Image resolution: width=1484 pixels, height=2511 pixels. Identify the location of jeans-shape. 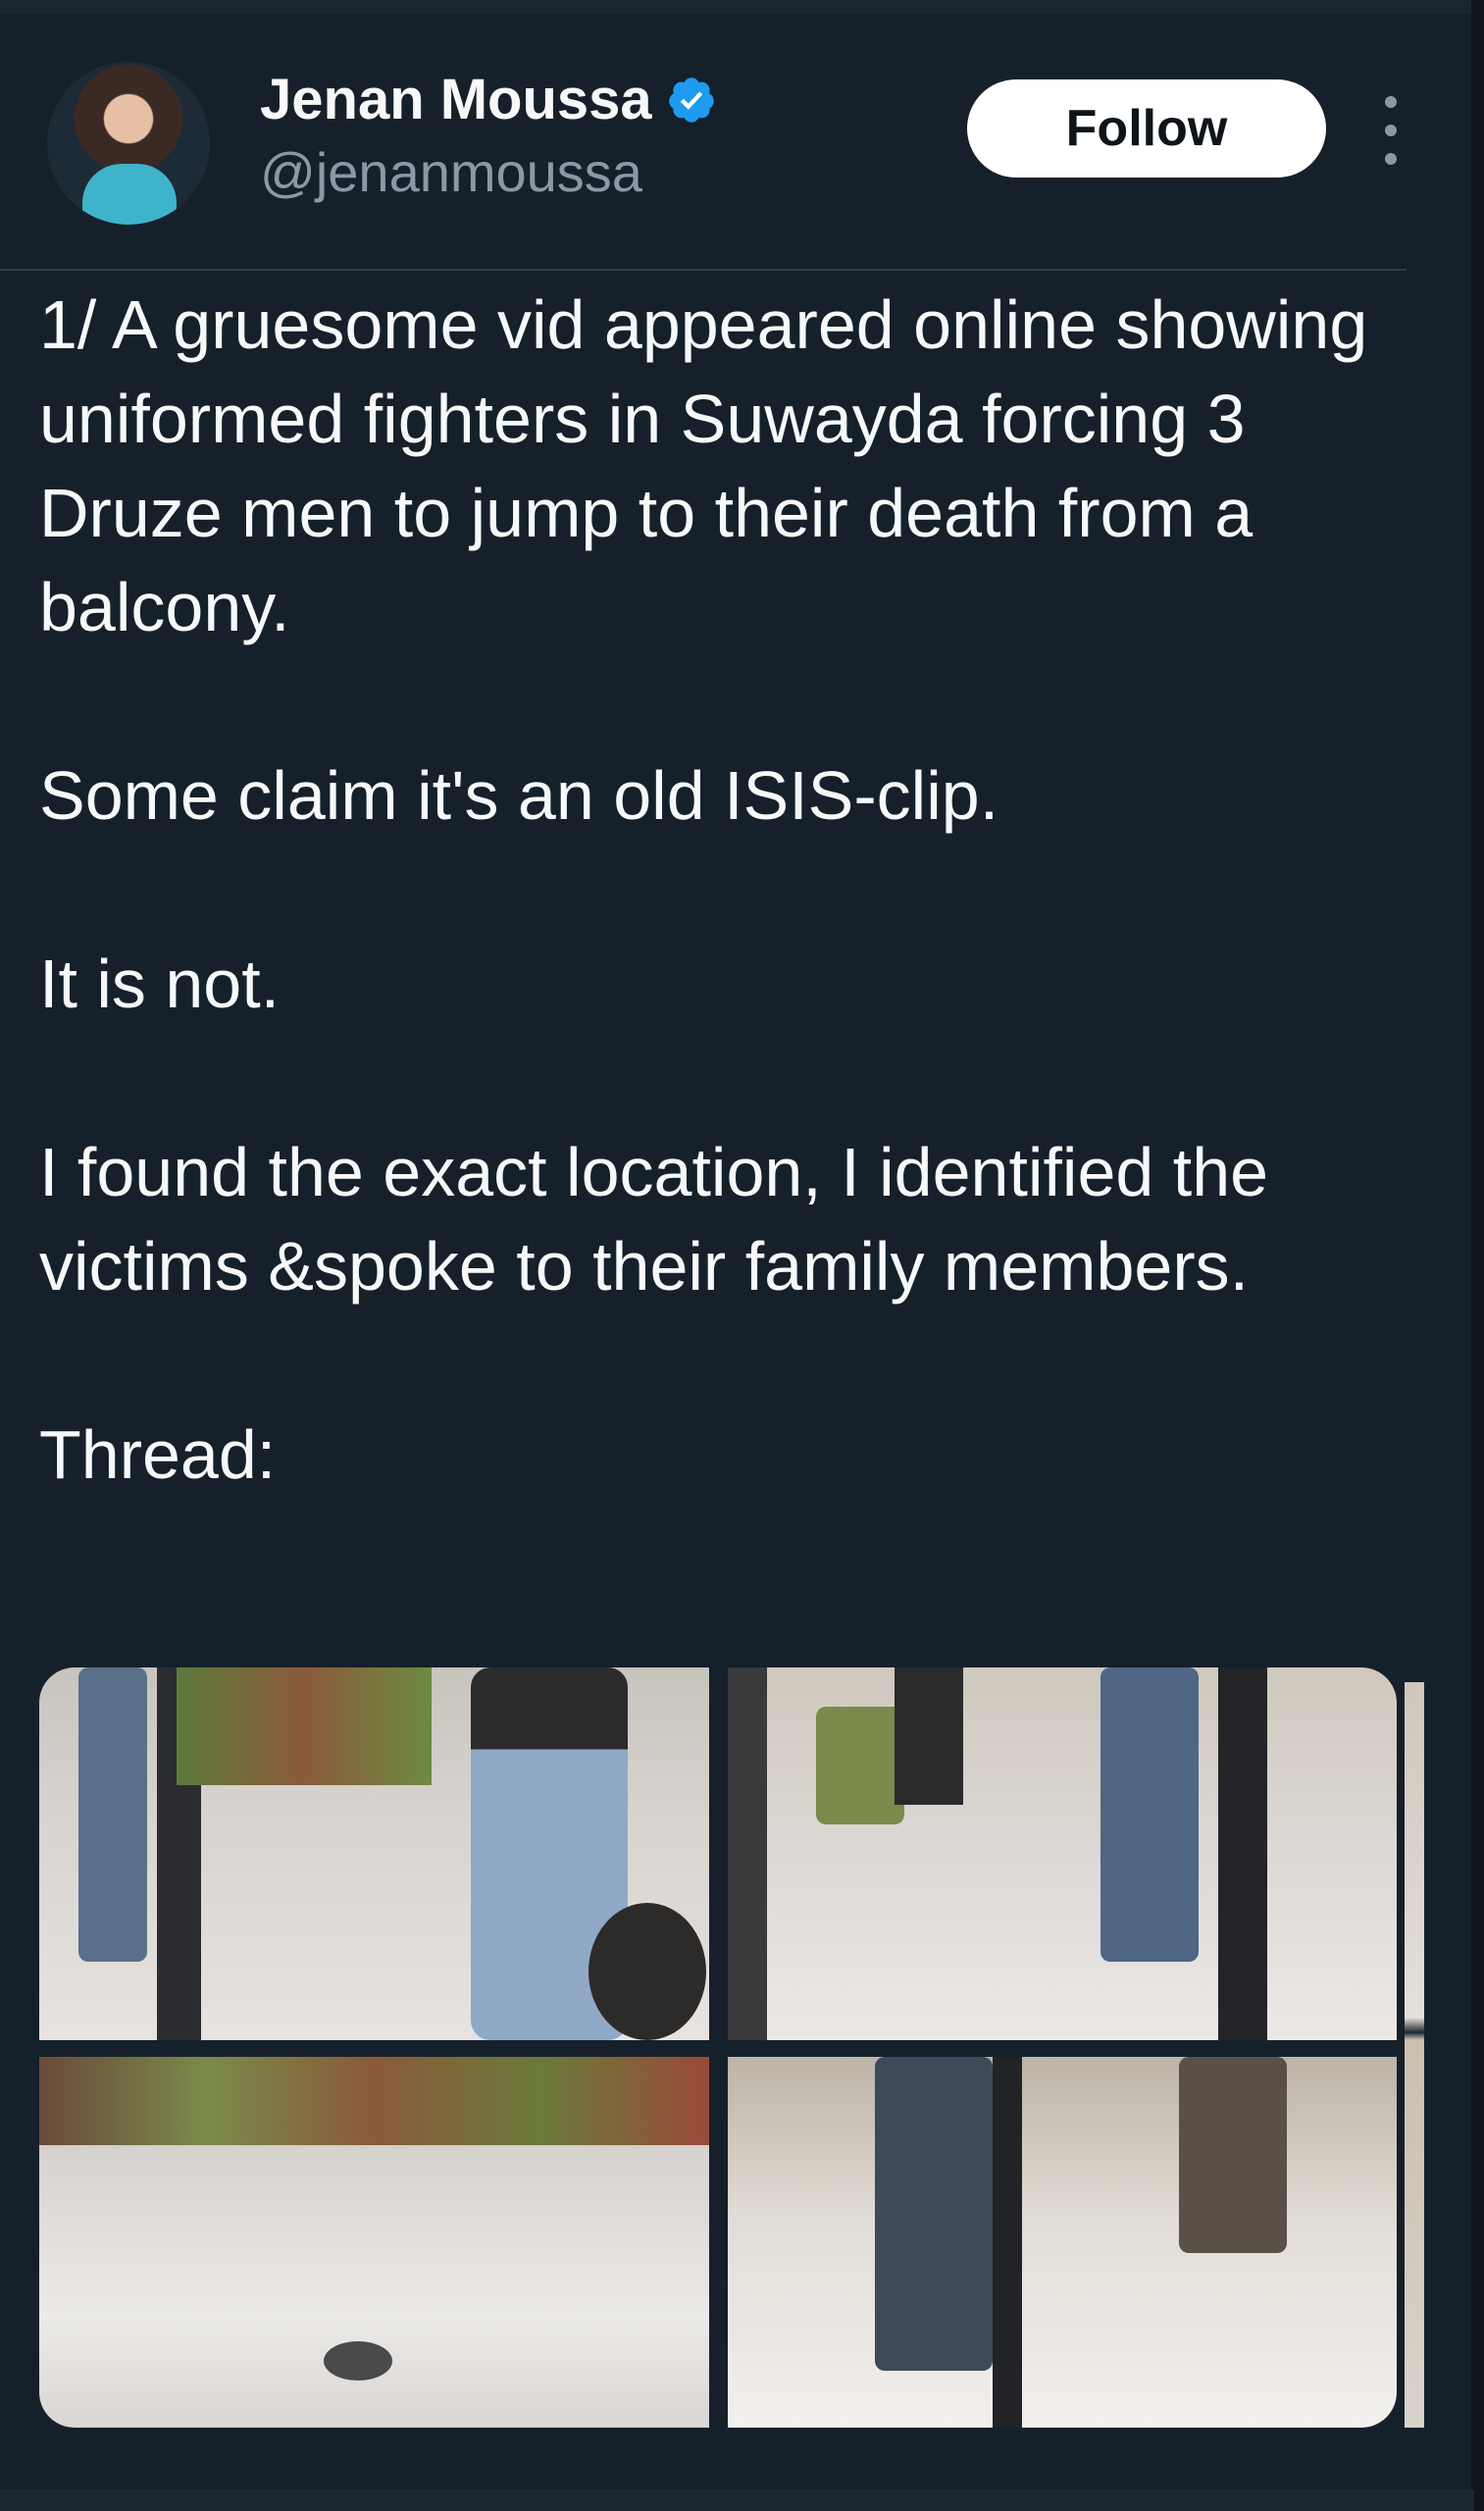
(1150, 1814).